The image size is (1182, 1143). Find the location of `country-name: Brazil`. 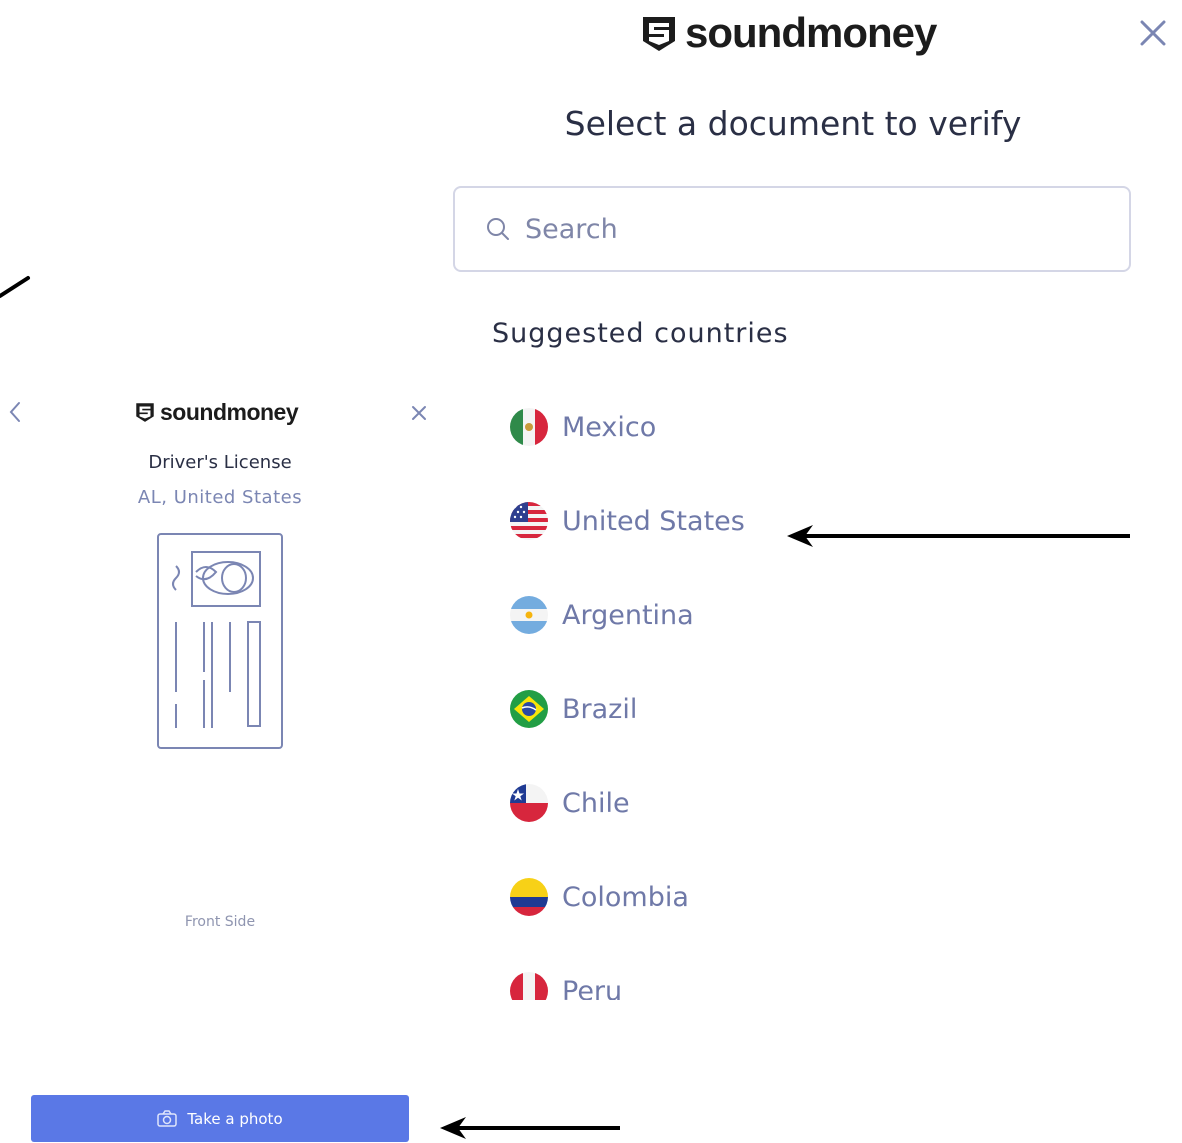

country-name: Brazil is located at coordinates (600, 709).